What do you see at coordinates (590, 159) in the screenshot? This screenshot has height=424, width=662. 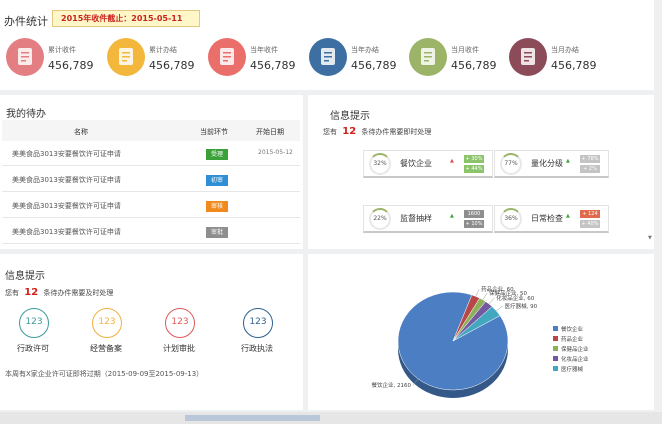 I see `metric-chip: + 78%` at bounding box center [590, 159].